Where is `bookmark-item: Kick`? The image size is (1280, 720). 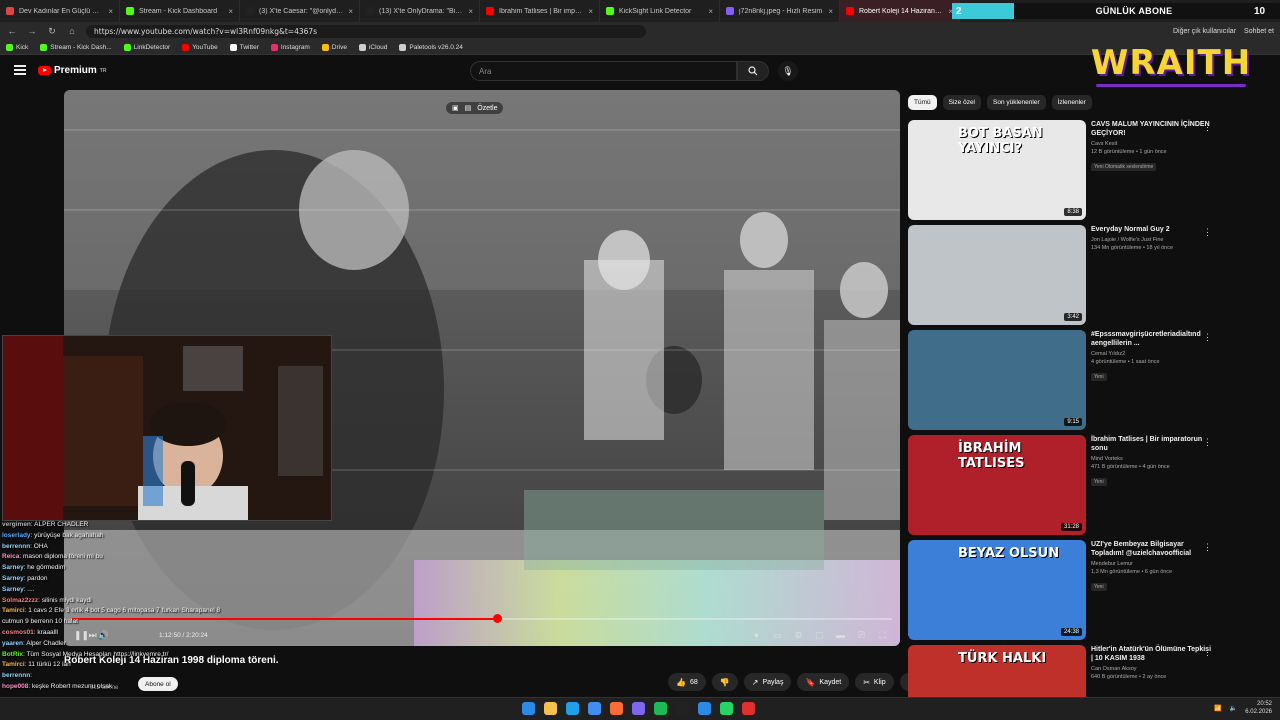
bookmark-item: Kick is located at coordinates (17, 47).